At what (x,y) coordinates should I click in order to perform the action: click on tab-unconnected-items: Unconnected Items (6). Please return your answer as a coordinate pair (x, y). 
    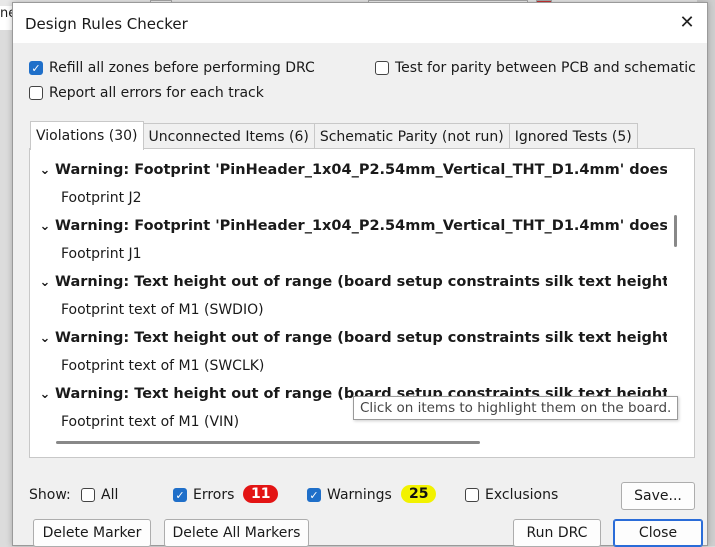
    Looking at the image, I should click on (228, 136).